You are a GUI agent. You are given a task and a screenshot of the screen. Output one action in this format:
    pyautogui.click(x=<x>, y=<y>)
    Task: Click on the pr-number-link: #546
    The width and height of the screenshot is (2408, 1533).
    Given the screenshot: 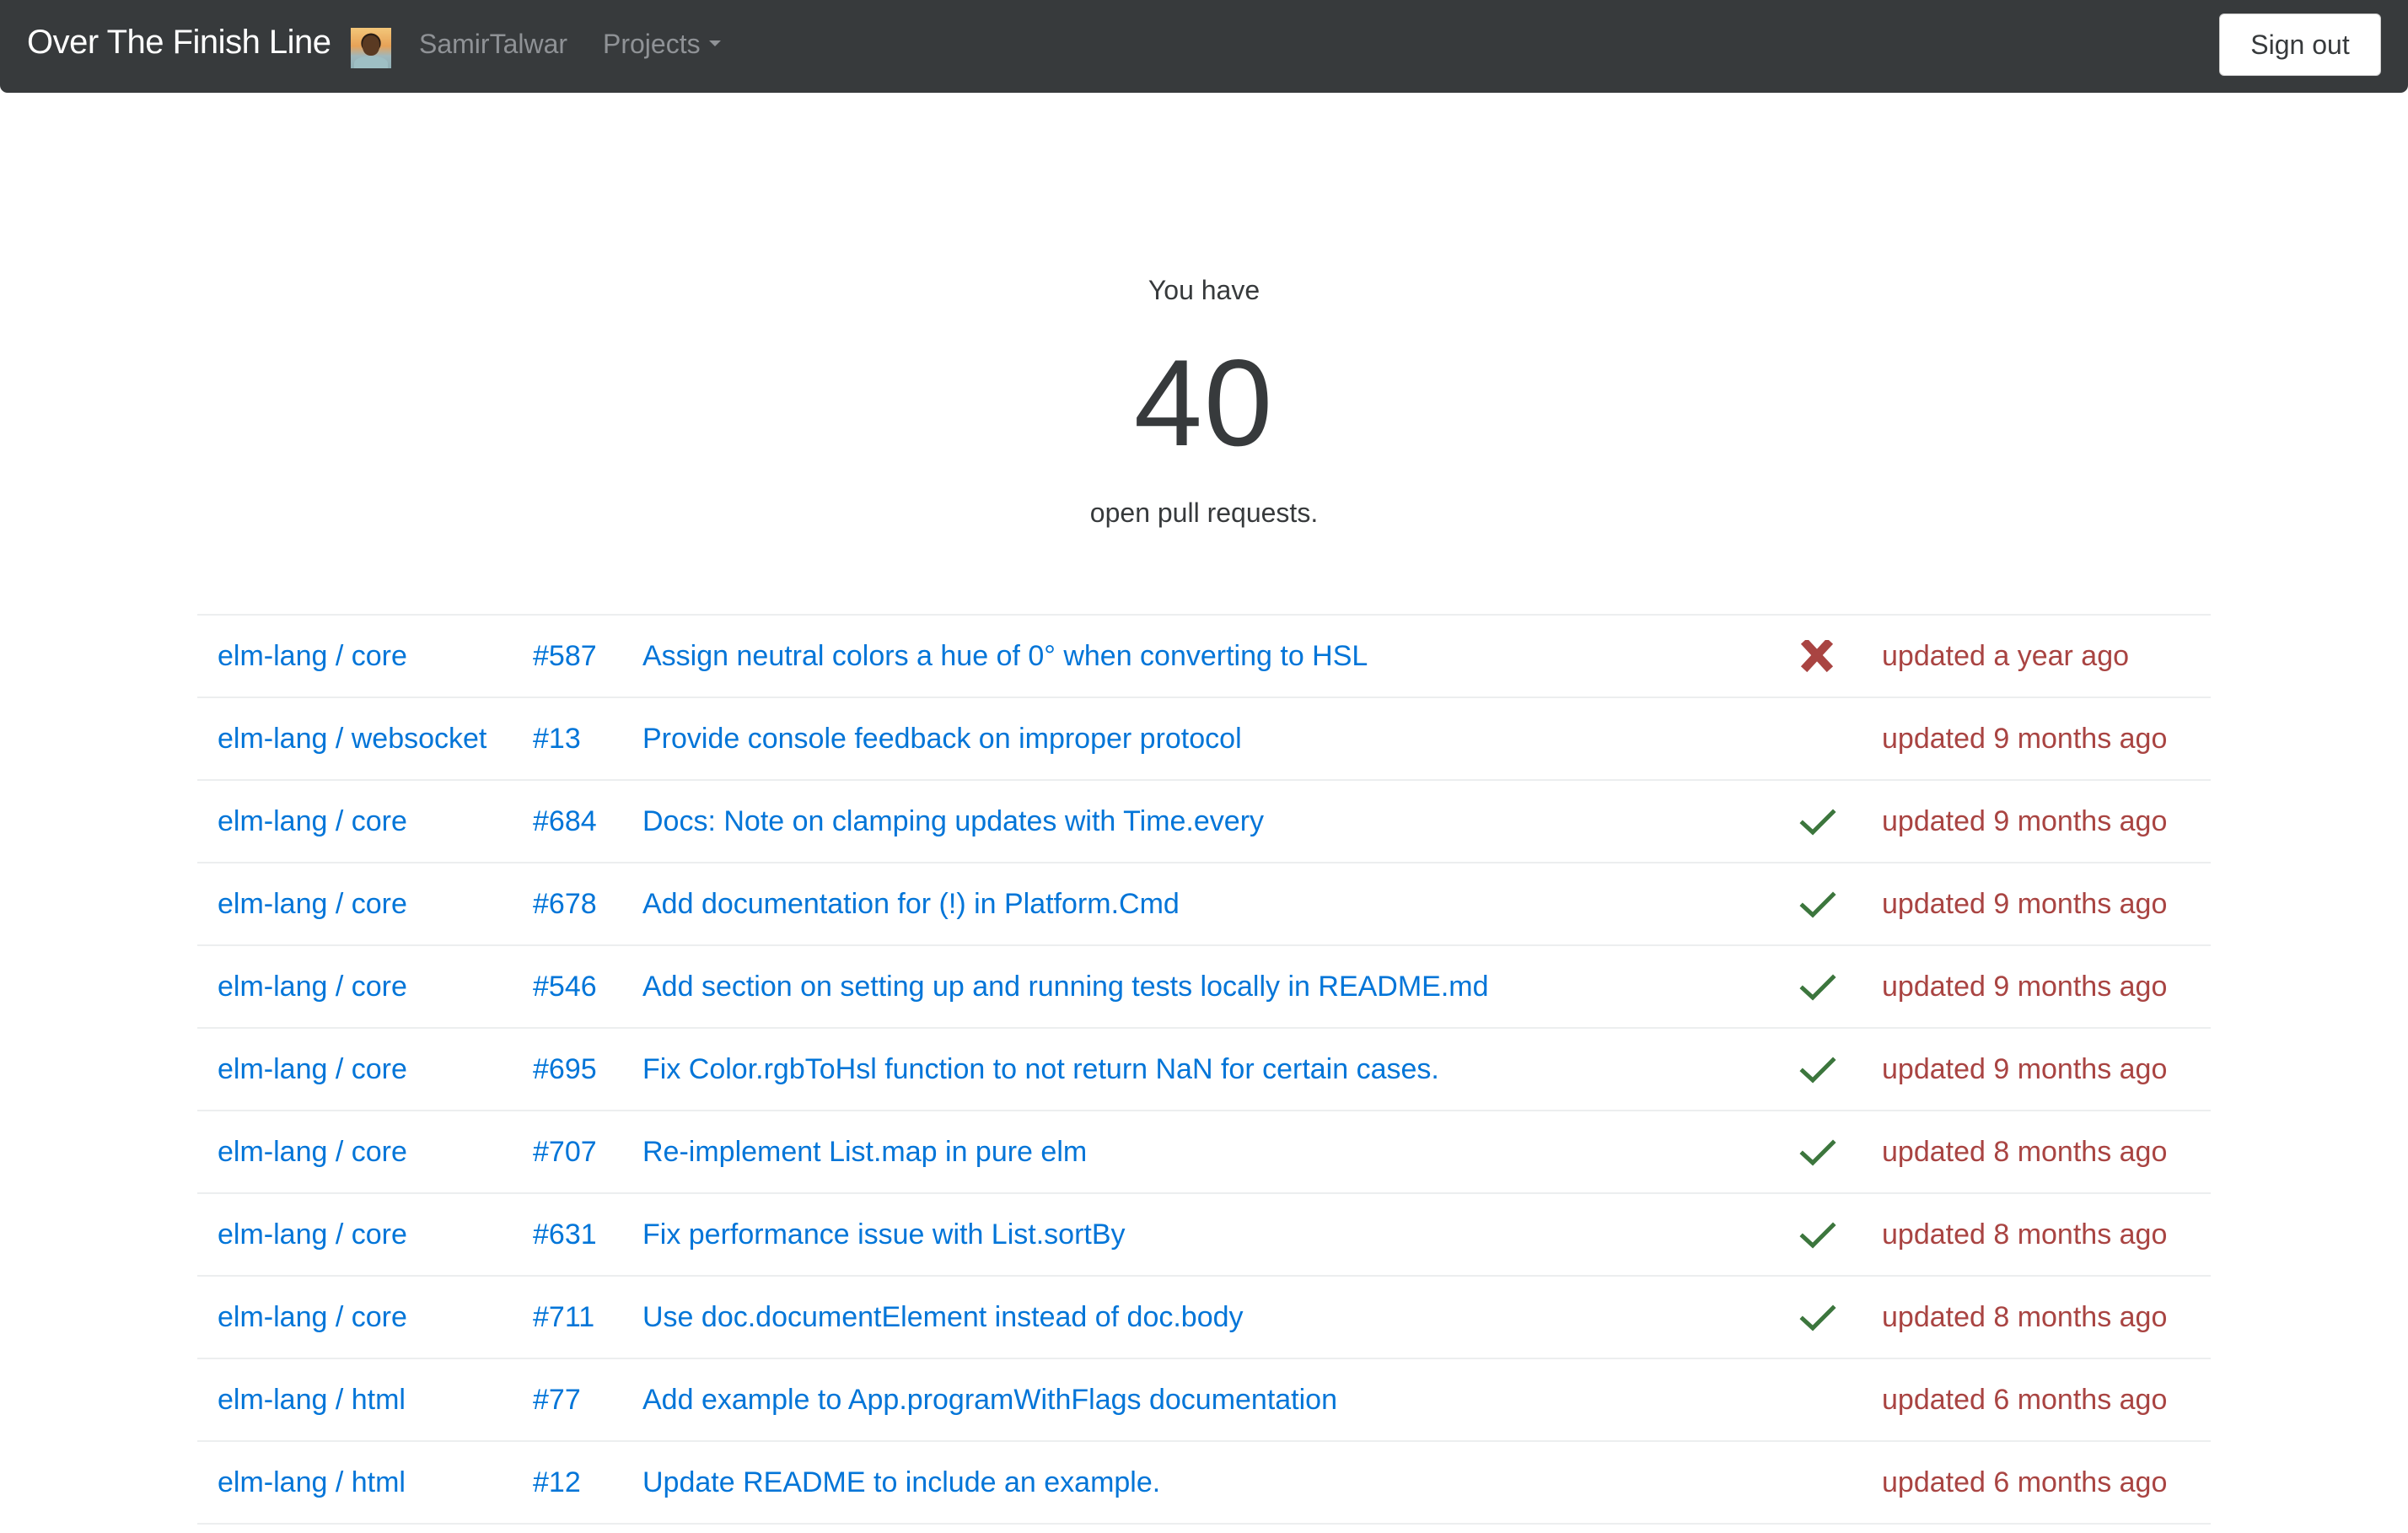 What is the action you would take?
    pyautogui.click(x=565, y=987)
    